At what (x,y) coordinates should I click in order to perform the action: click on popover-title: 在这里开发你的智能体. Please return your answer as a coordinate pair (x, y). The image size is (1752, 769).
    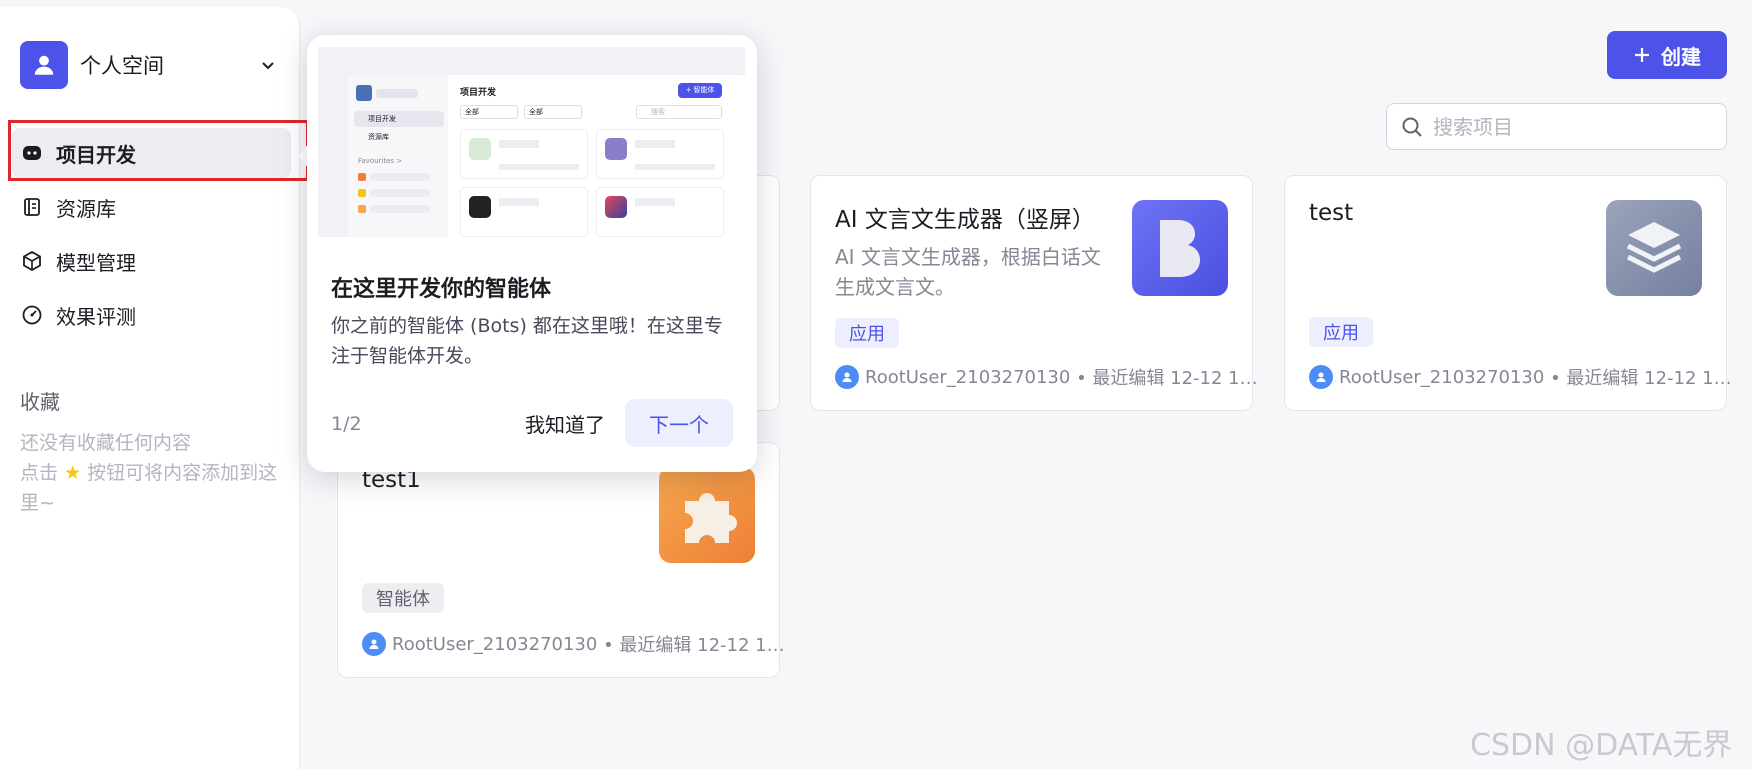
    Looking at the image, I should click on (441, 289).